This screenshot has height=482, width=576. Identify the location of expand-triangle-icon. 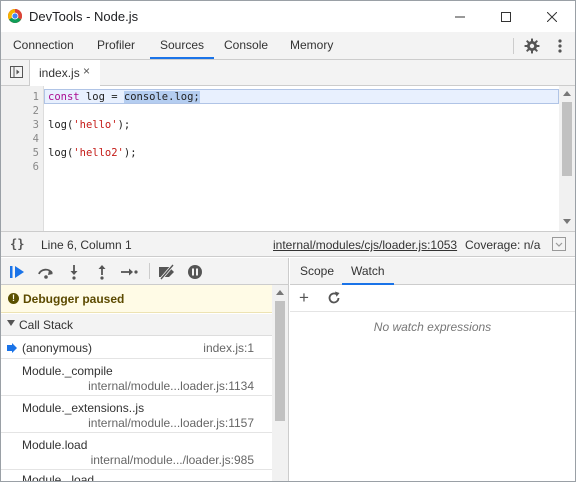
(11, 323).